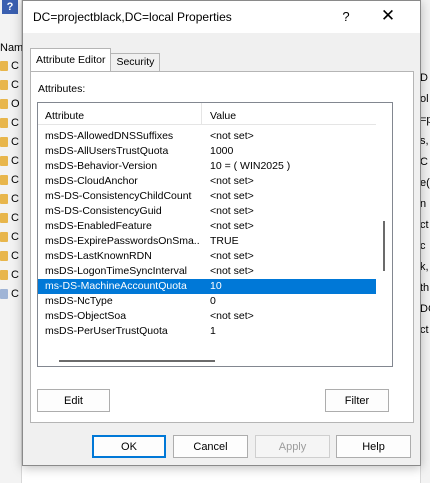  What do you see at coordinates (208, 151) in the screenshot?
I see `table-row: msDS-AllUsersTrustQuota 1000` at bounding box center [208, 151].